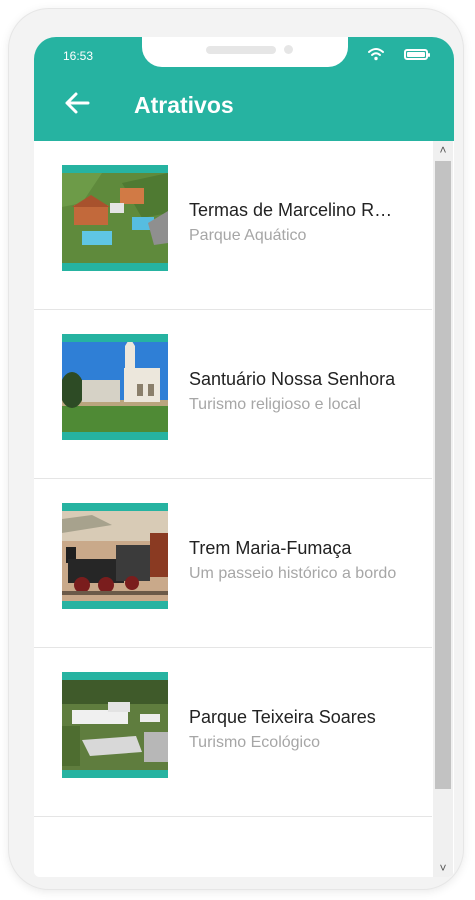 This screenshot has width=475, height=900. Describe the element at coordinates (275, 404) in the screenshot. I see `attraction-description: Turismo religioso e local` at that location.